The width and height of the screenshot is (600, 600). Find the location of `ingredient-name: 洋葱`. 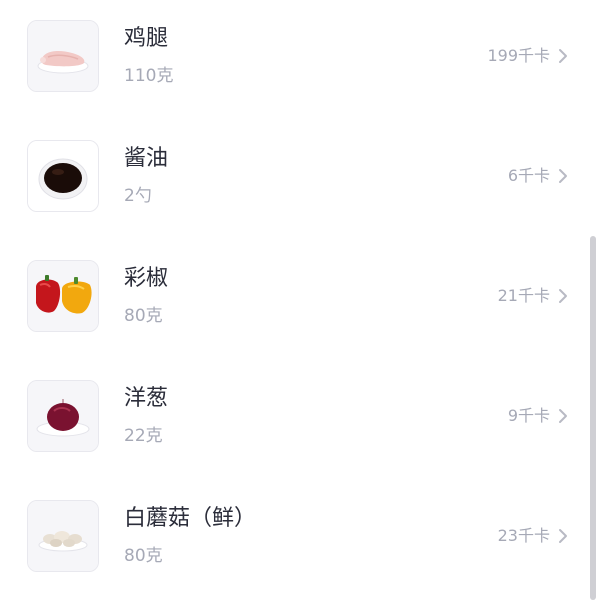

ingredient-name: 洋葱 is located at coordinates (146, 398).